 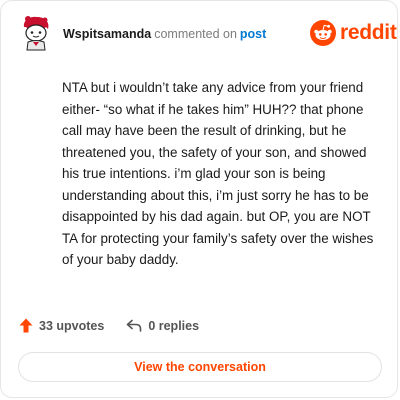 I want to click on reddit-logo: reddit, so click(x=353, y=33).